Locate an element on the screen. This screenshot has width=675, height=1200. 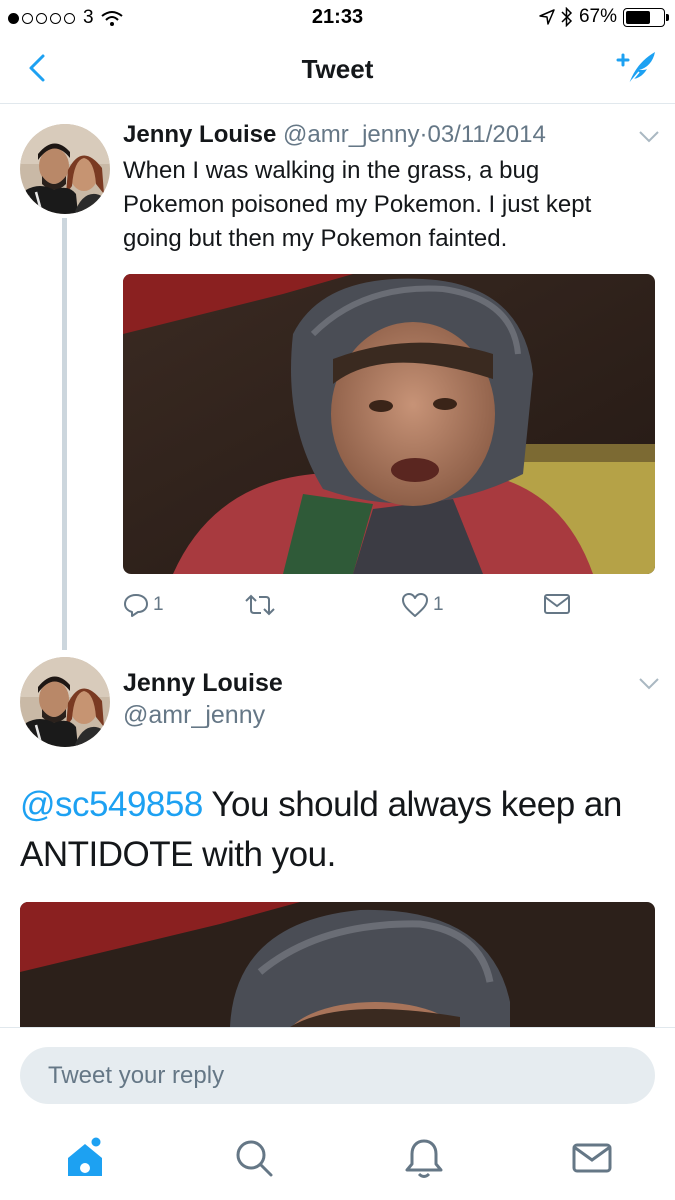
nav-bar: Tweet is located at coordinates (337, 69).